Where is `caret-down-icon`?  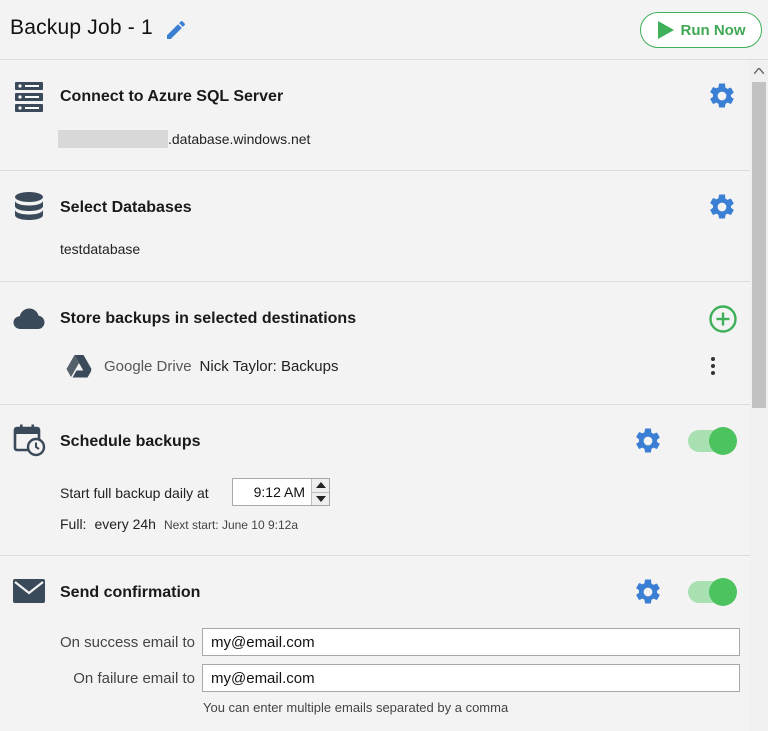 caret-down-icon is located at coordinates (320, 498).